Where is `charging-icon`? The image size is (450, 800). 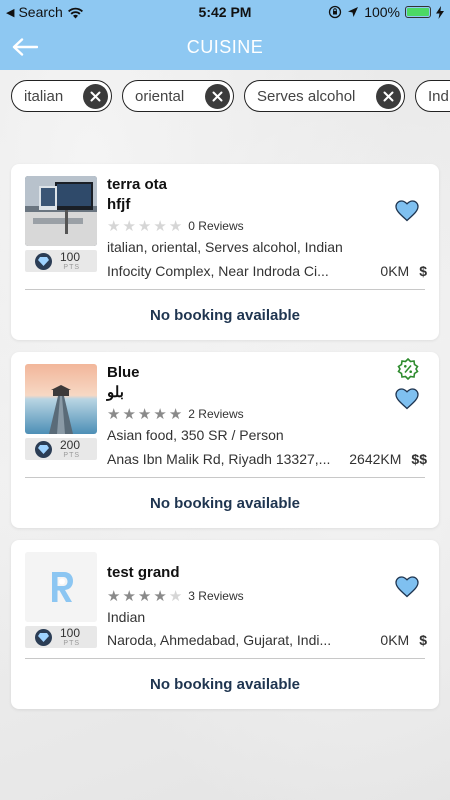
charging-icon is located at coordinates (440, 12).